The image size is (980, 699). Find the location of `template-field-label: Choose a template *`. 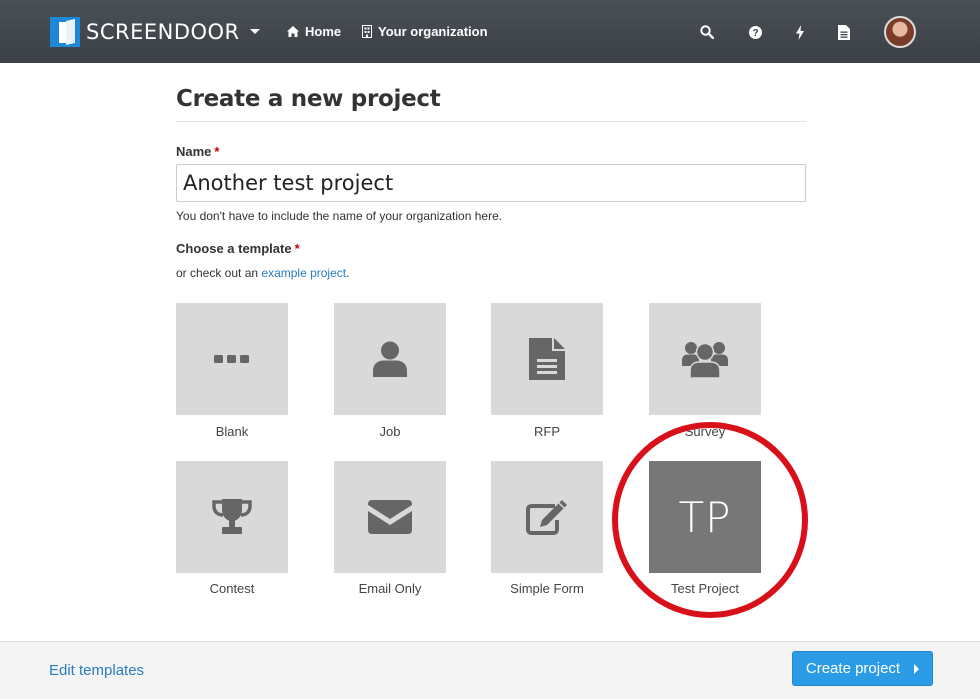

template-field-label: Choose a template * is located at coordinates (238, 248).